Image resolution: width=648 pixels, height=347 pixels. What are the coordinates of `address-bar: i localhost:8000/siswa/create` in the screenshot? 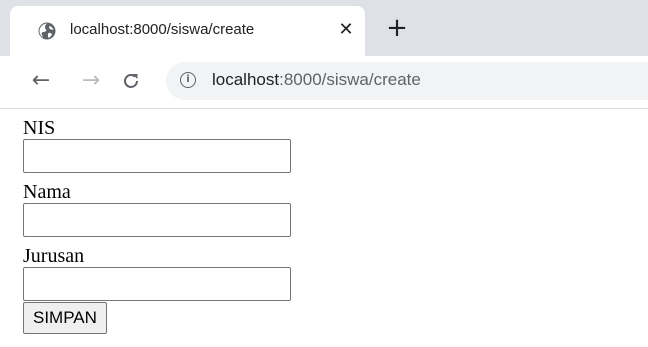 It's located at (407, 81).